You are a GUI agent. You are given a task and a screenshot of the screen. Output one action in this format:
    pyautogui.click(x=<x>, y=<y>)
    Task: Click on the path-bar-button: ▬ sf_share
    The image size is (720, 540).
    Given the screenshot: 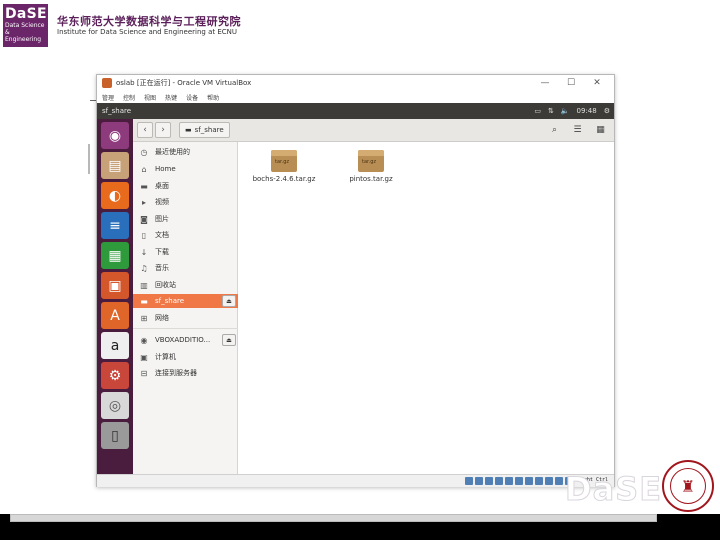 What is the action you would take?
    pyautogui.click(x=204, y=130)
    